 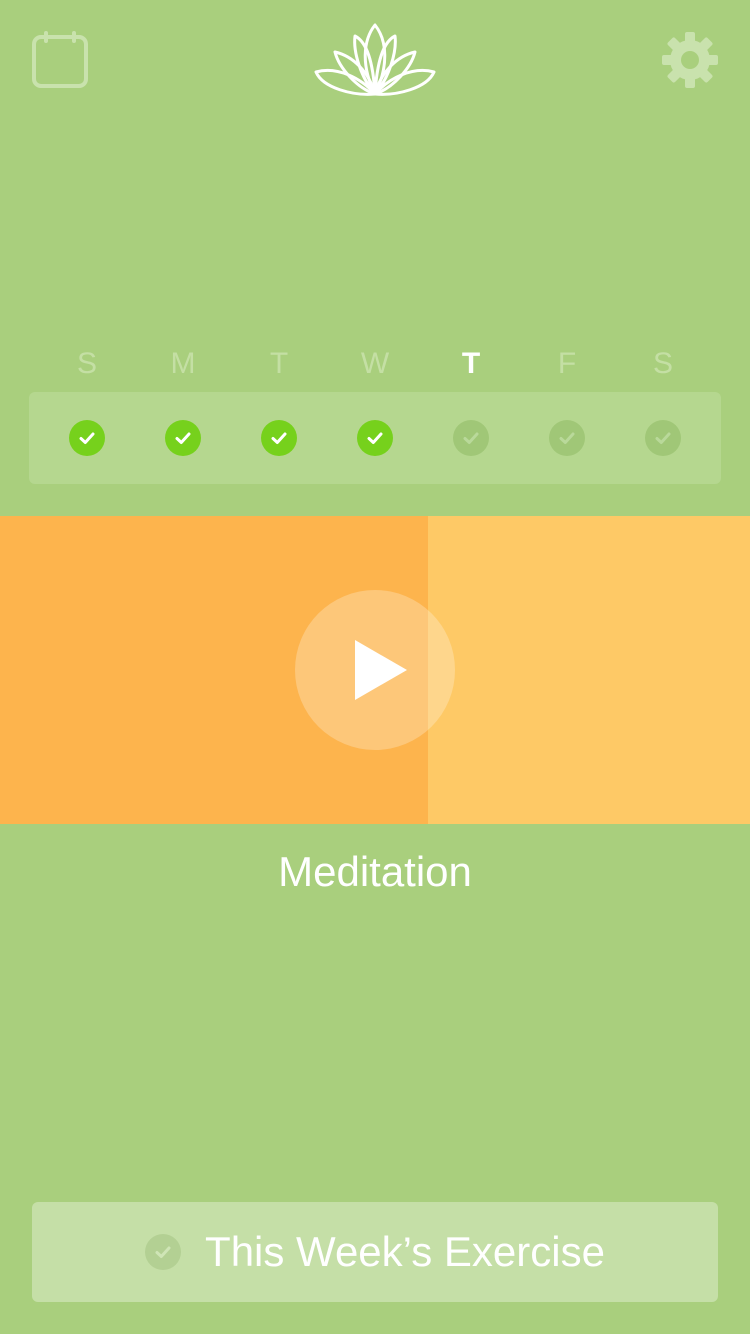 I want to click on check-circle-icon, so click(x=163, y=1252).